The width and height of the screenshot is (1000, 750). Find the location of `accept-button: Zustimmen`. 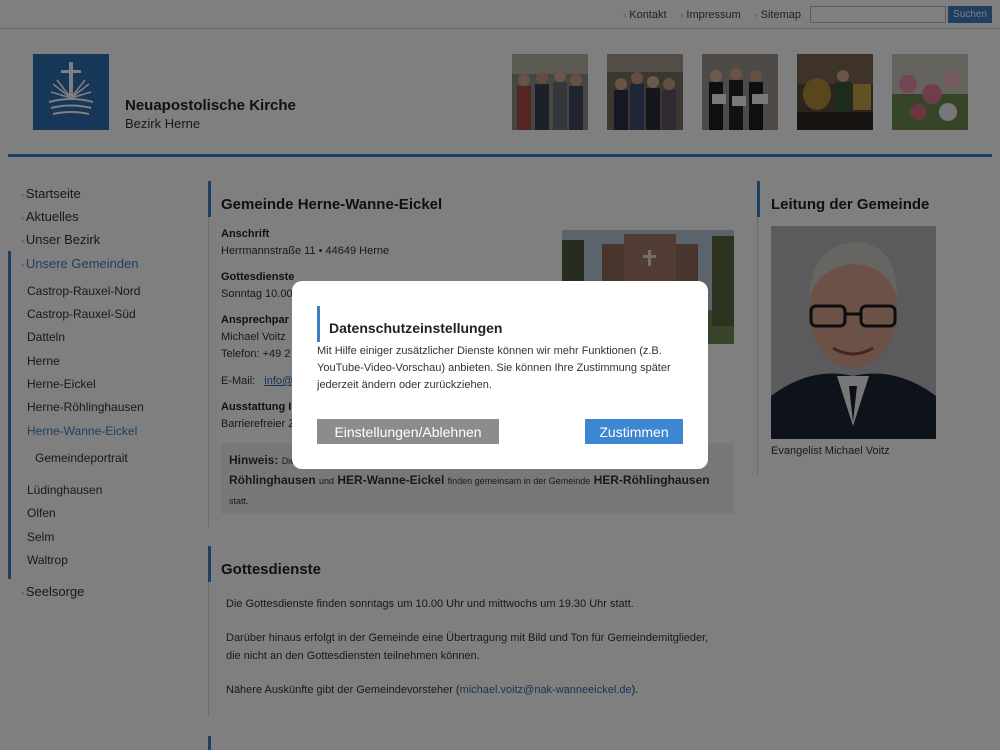

accept-button: Zustimmen is located at coordinates (634, 431).